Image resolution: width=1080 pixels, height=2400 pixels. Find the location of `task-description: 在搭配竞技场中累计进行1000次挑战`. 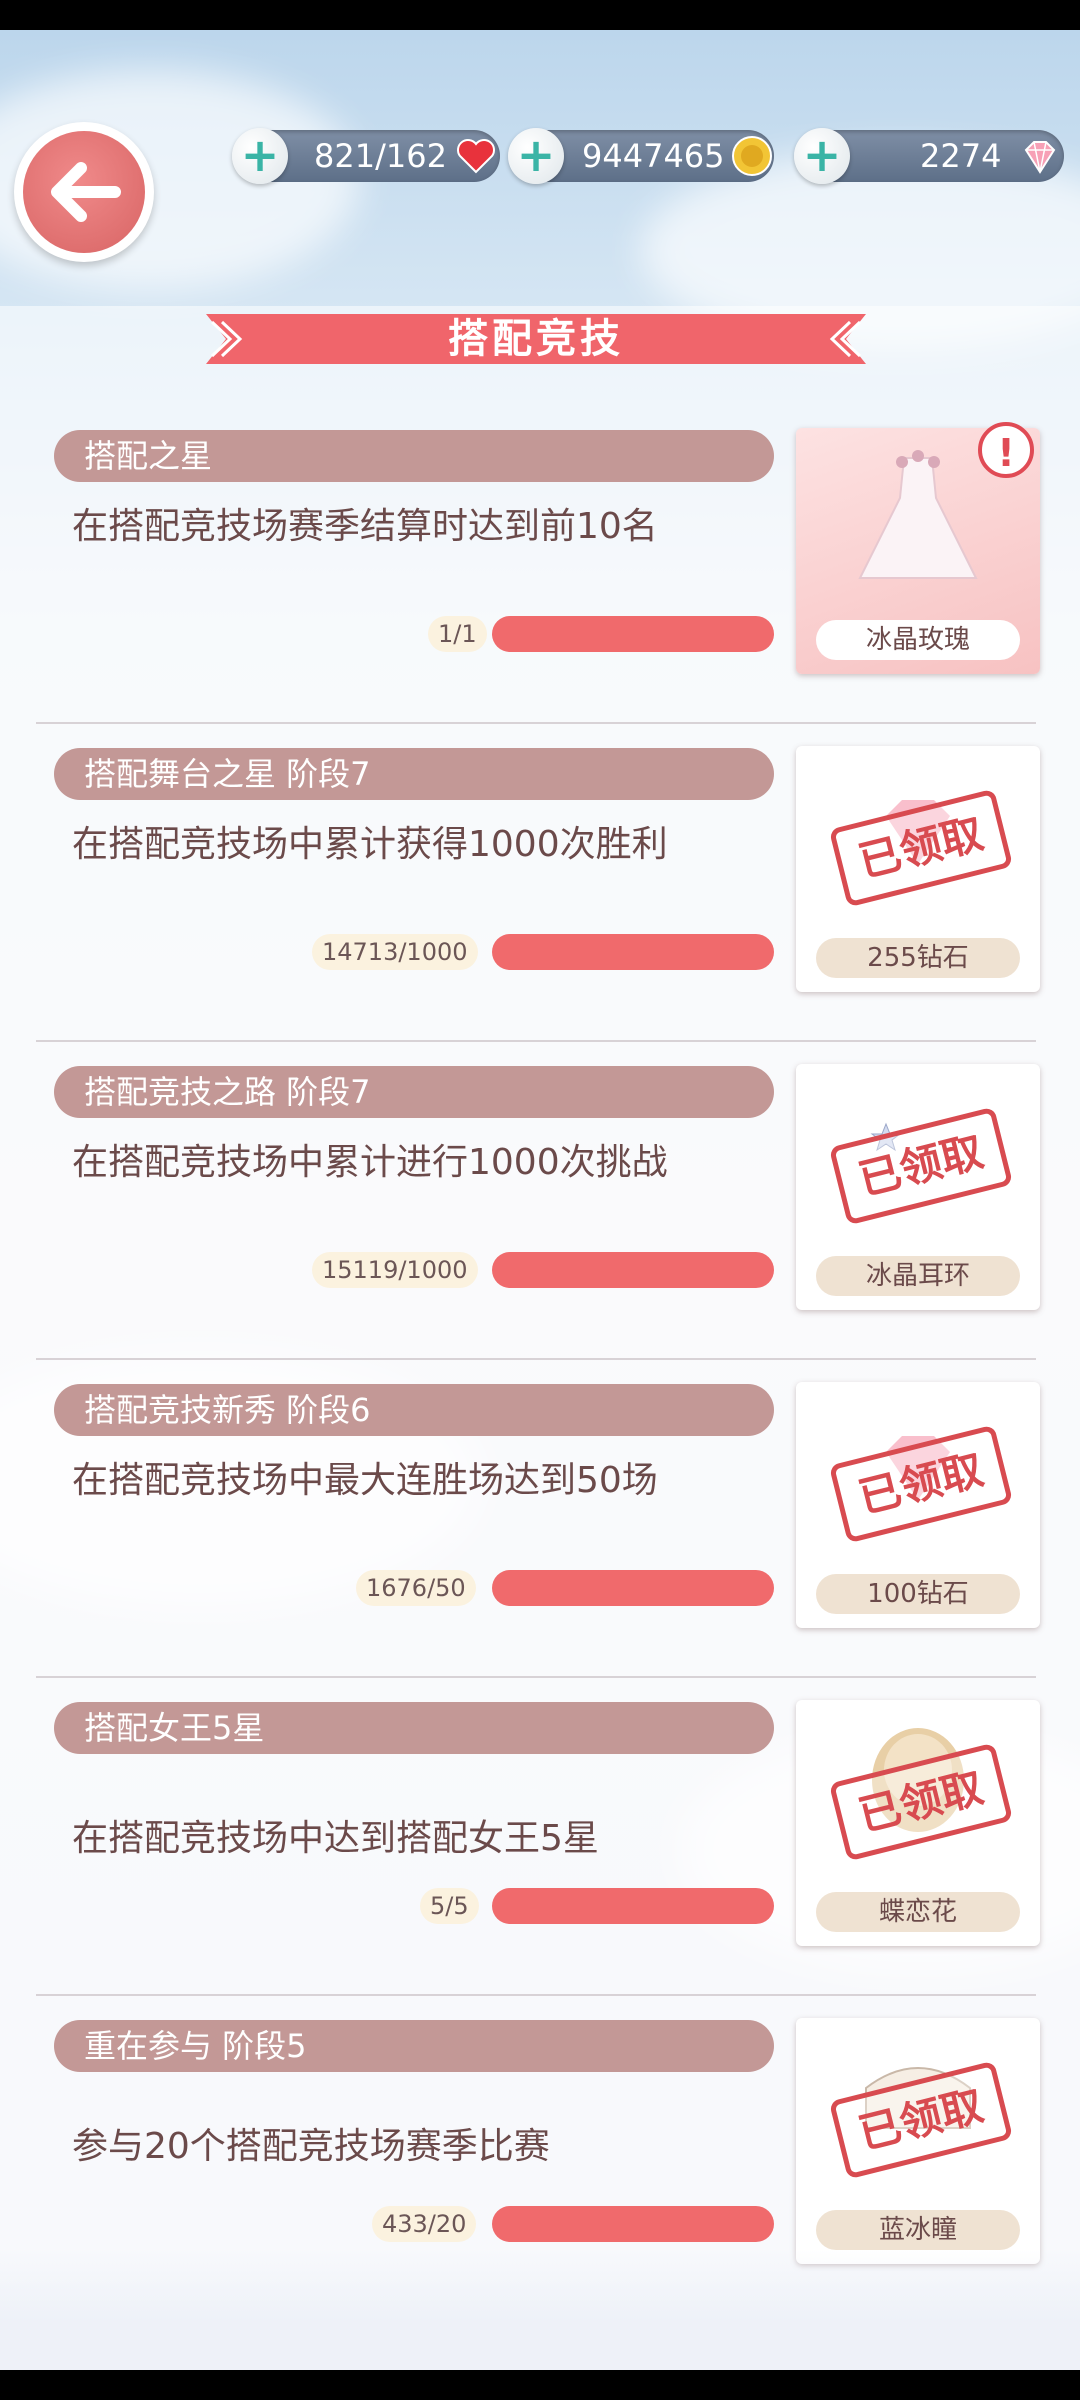

task-description: 在搭配竞技场中累计进行1000次挑战 is located at coordinates (370, 1162).